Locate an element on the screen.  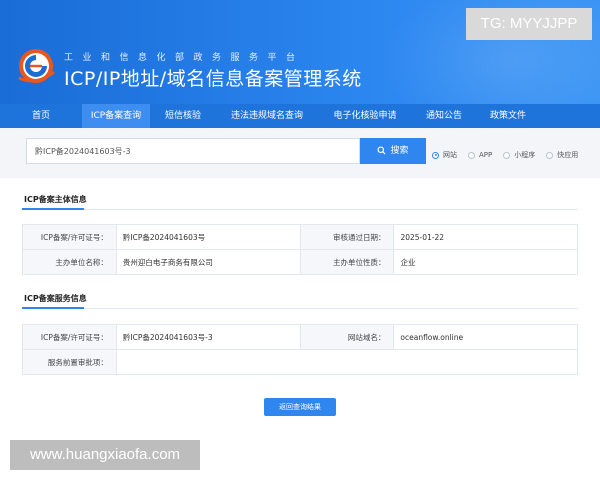
radio-quick-app: 快应用 is located at coordinates (562, 155).